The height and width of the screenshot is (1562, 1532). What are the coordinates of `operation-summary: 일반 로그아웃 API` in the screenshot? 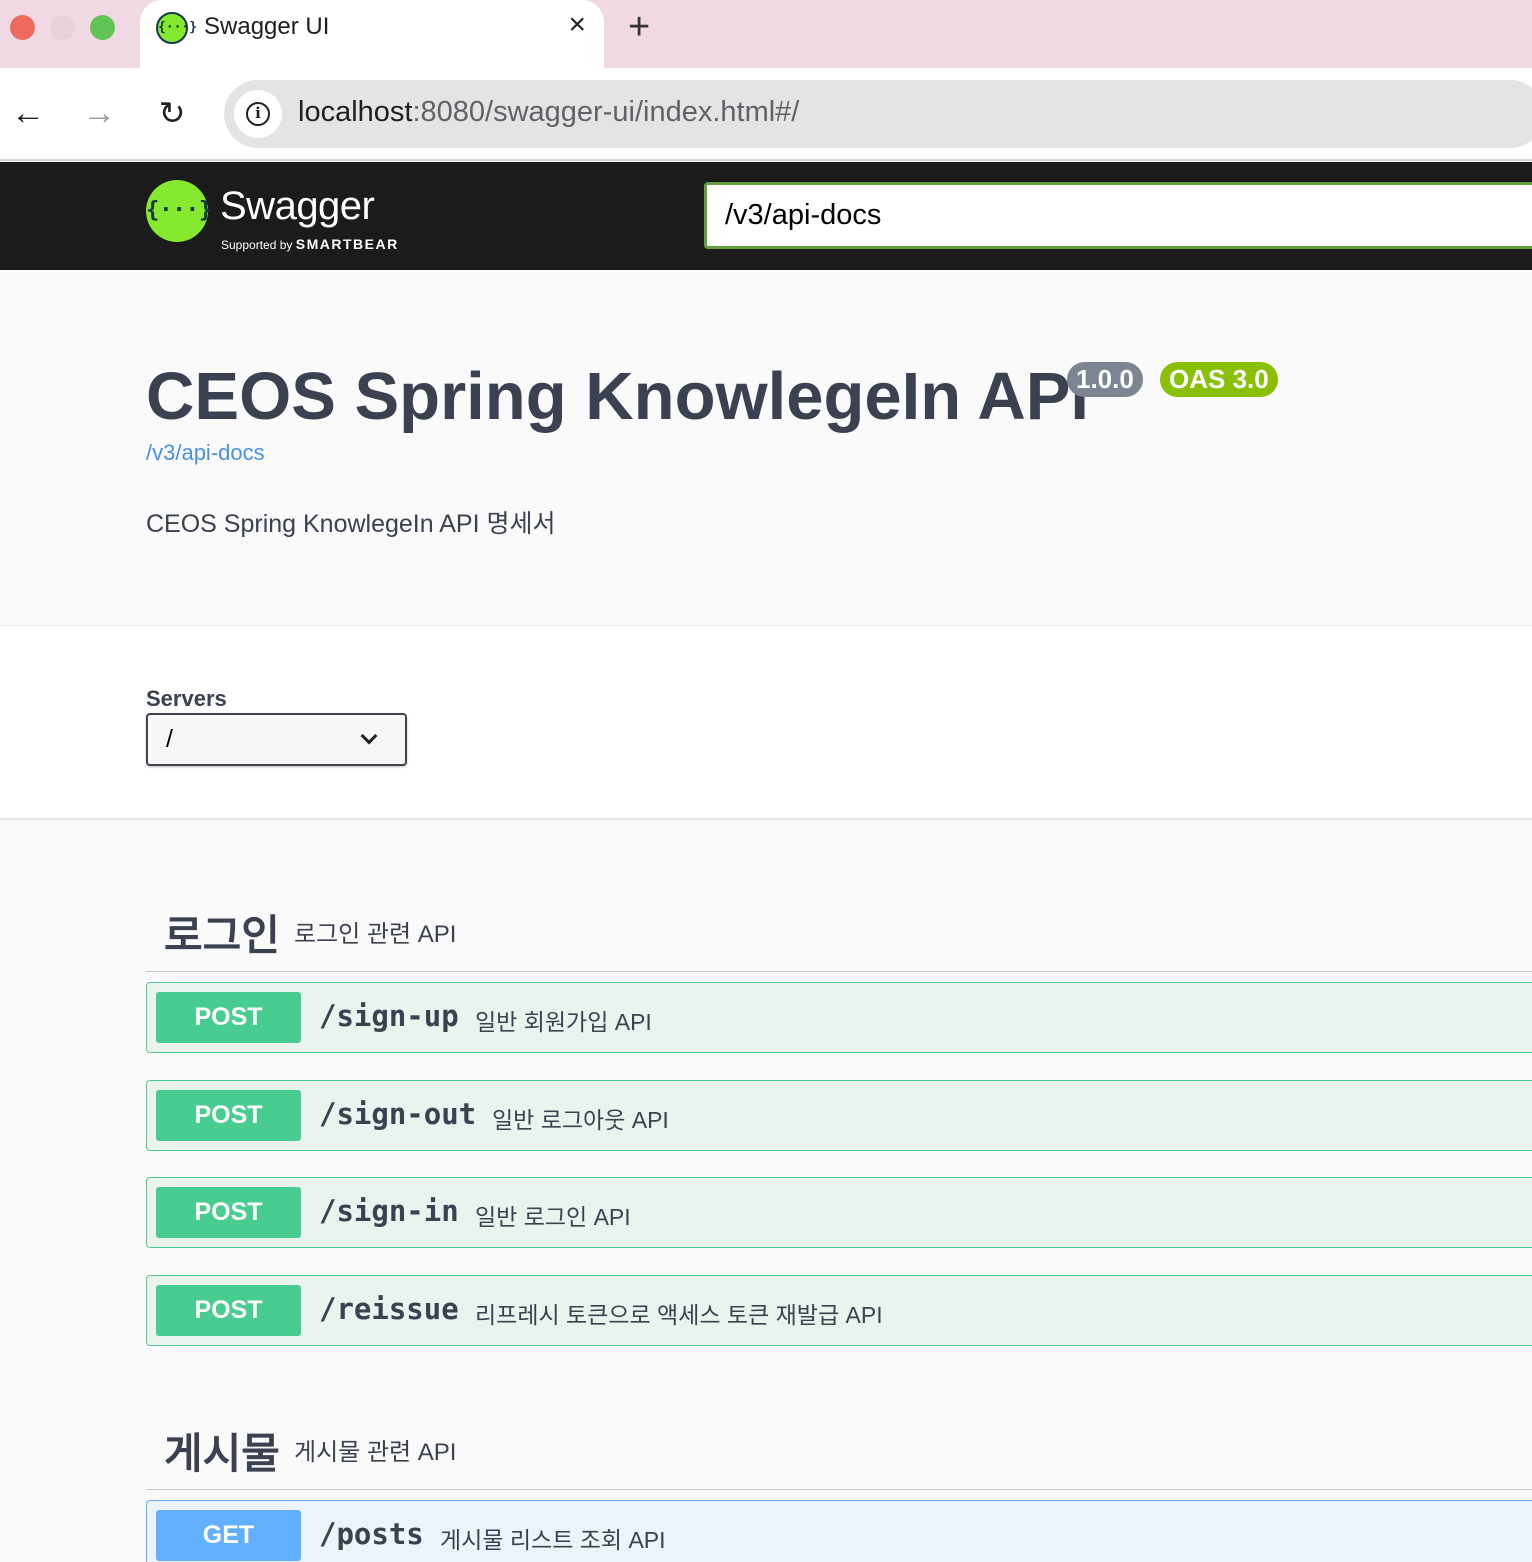 It's located at (580, 1120).